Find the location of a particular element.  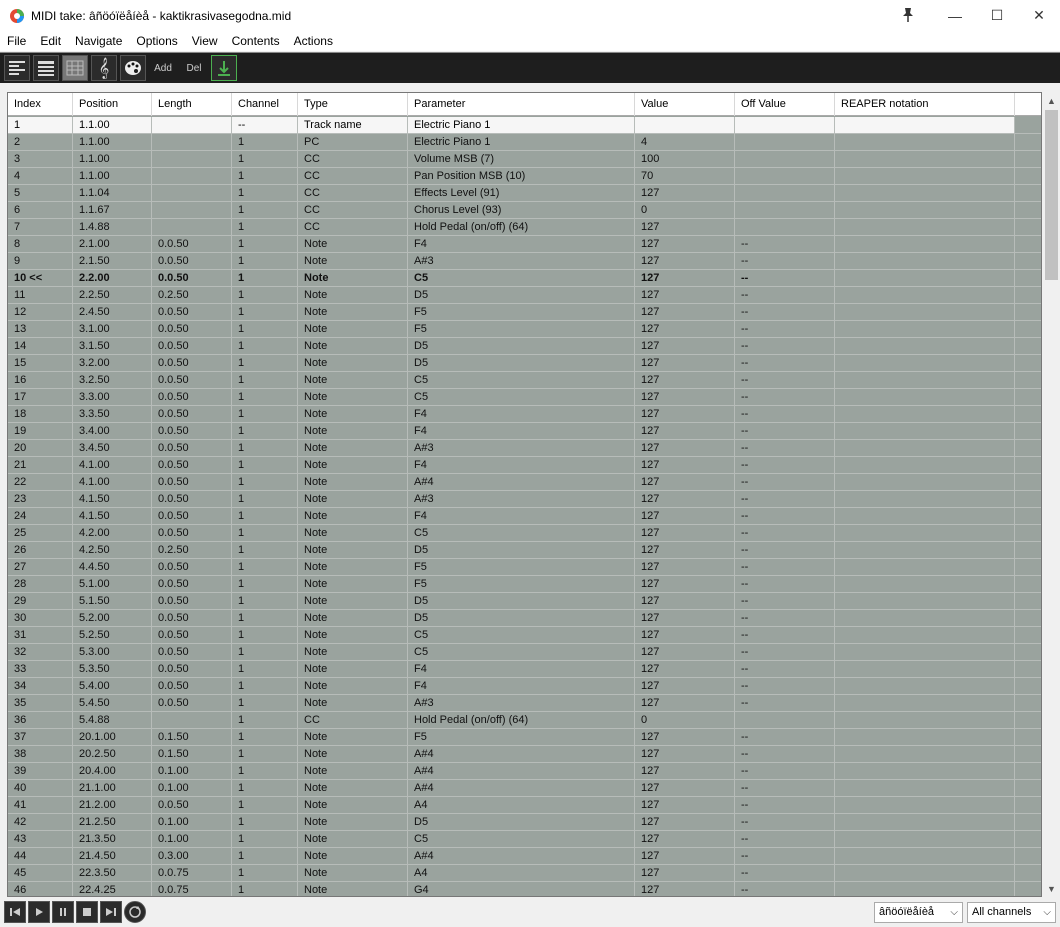

cell-parameter: C5 is located at coordinates (521, 278).